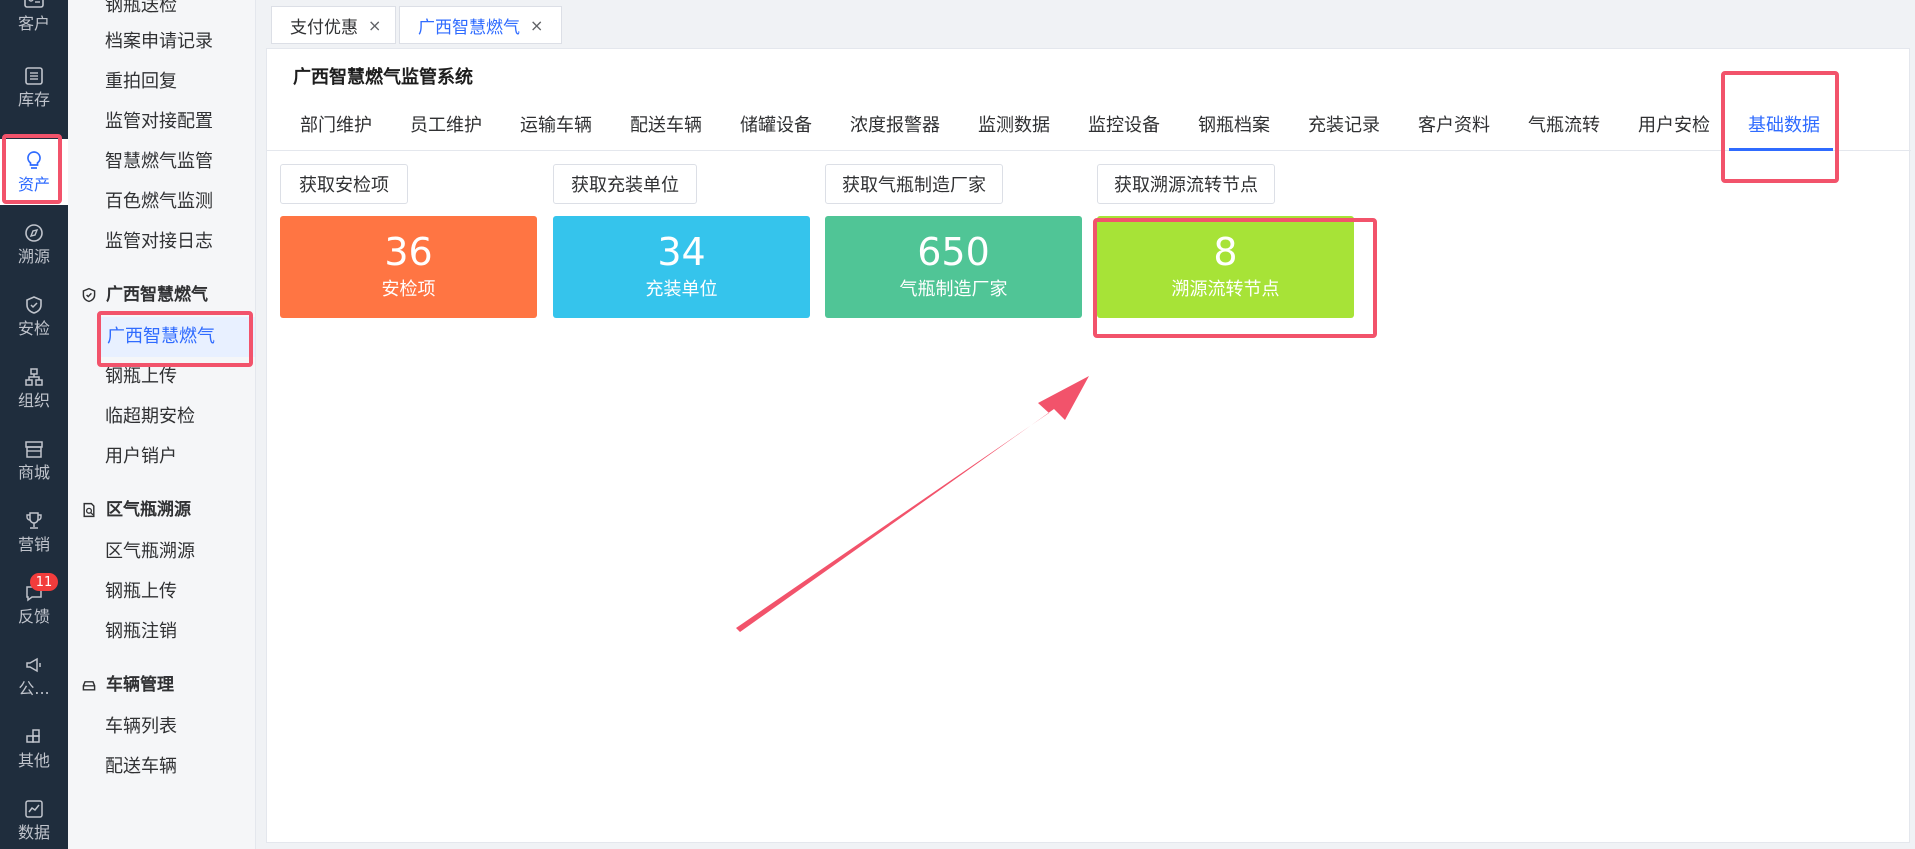 This screenshot has width=1915, height=849. I want to click on compass-icon, so click(34, 233).